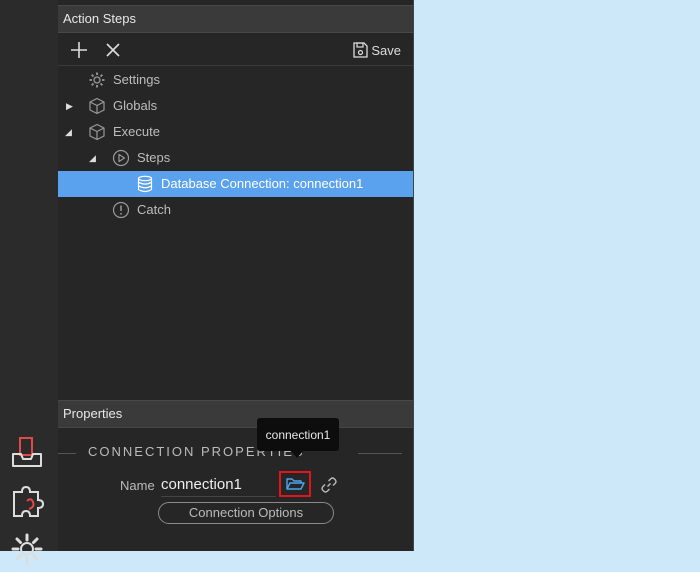  What do you see at coordinates (145, 184) in the screenshot?
I see `database-icon` at bounding box center [145, 184].